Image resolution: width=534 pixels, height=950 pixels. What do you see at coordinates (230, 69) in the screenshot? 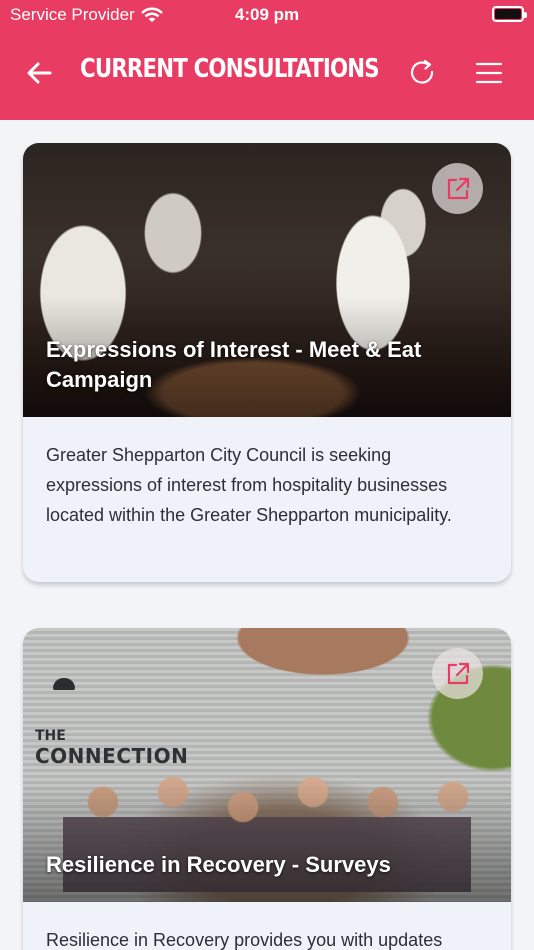
I see `page-title: CURRENT CONSULTATIONS` at bounding box center [230, 69].